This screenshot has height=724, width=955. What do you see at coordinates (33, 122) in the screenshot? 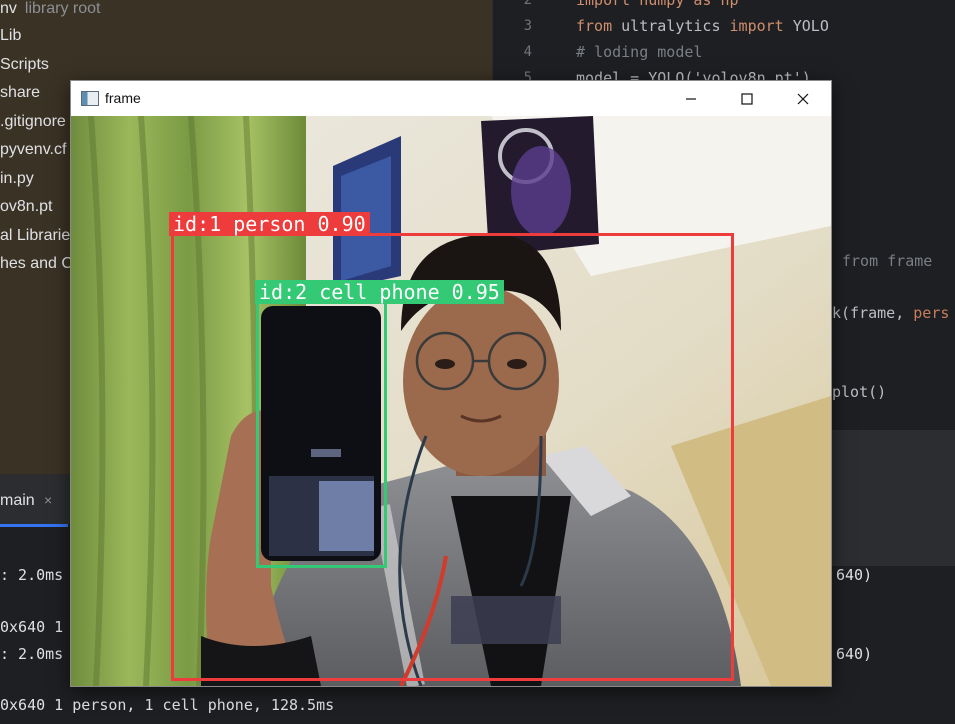
I see `tree-item-gitignore: .gitignore` at bounding box center [33, 122].